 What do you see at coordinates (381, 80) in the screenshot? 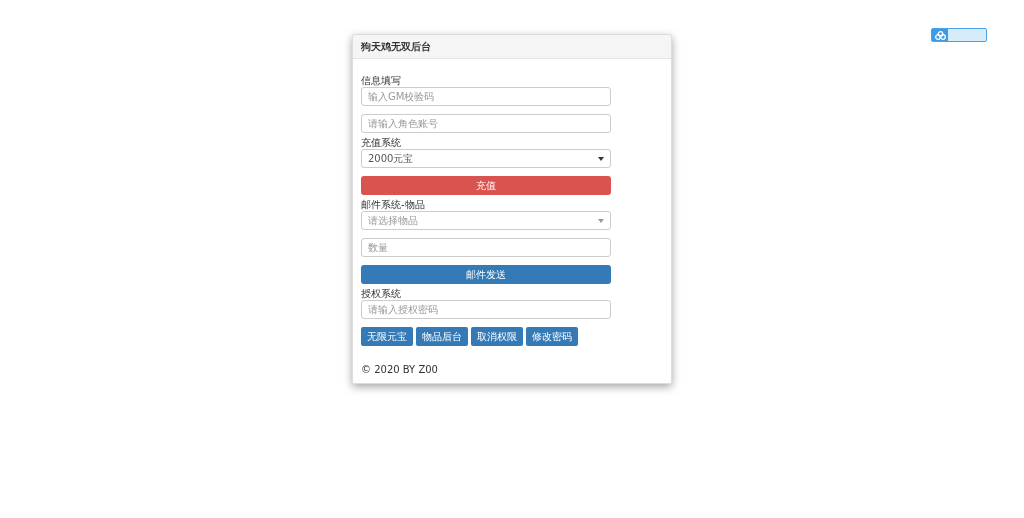
I see `section-label: 信息填写` at bounding box center [381, 80].